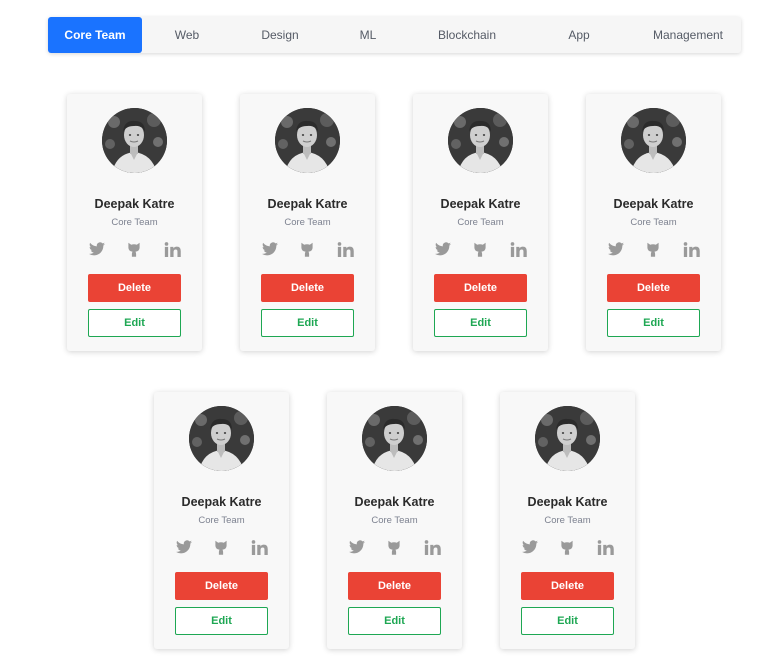  Describe the element at coordinates (187, 35) in the screenshot. I see `tab-web: Web` at that location.